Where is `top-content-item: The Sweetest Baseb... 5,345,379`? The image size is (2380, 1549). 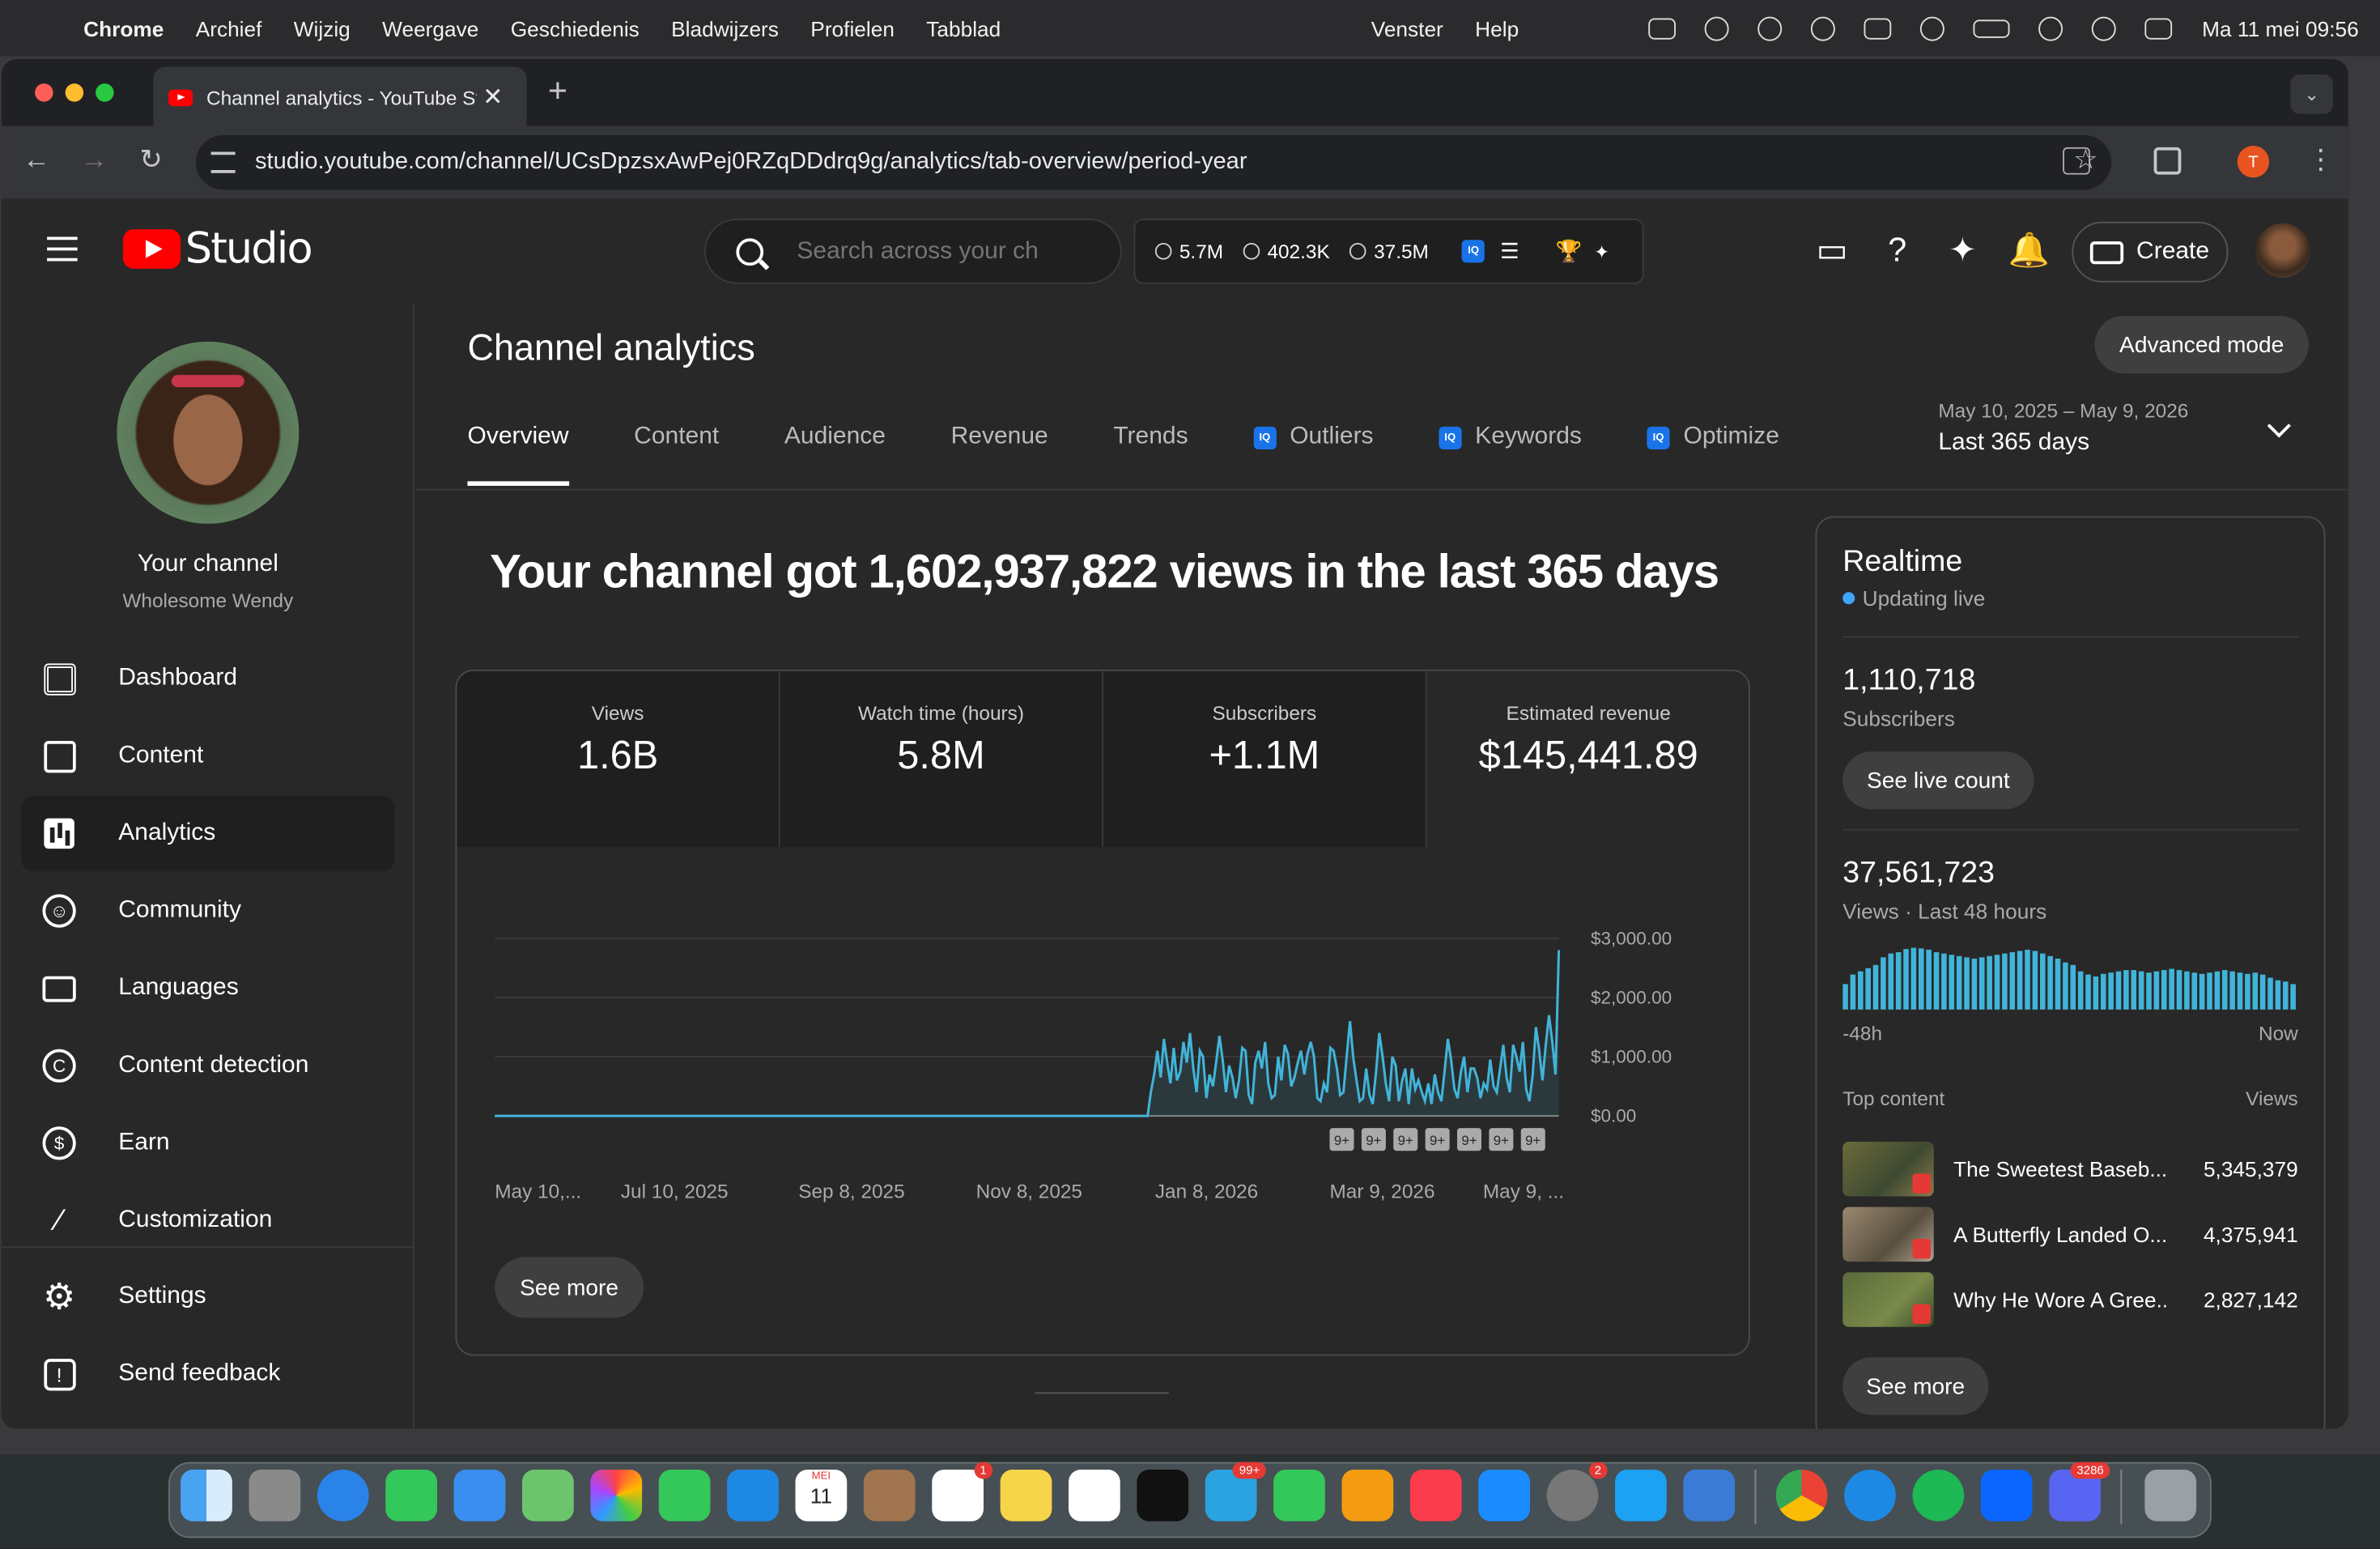
top-content-item: The Sweetest Baseb... 5,345,379 is located at coordinates (2070, 1169).